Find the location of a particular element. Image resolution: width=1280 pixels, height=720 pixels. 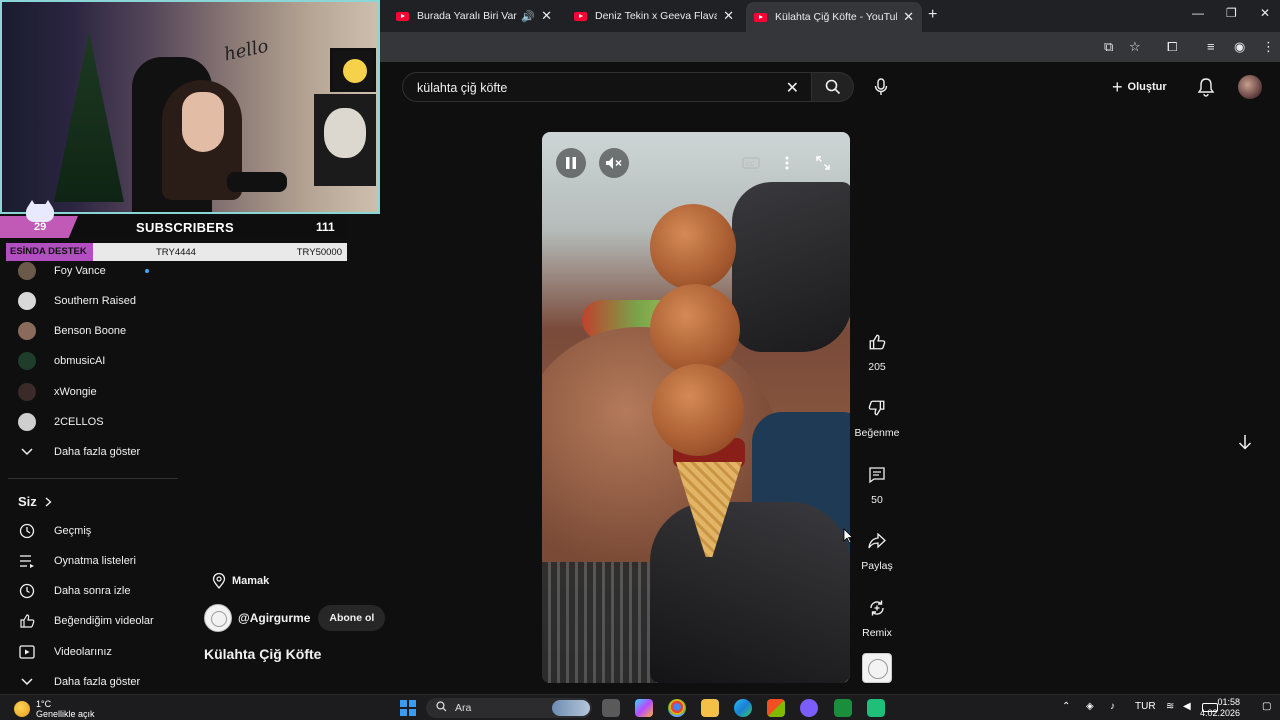

restore-icon: ❐ is located at coordinates (1231, 13).